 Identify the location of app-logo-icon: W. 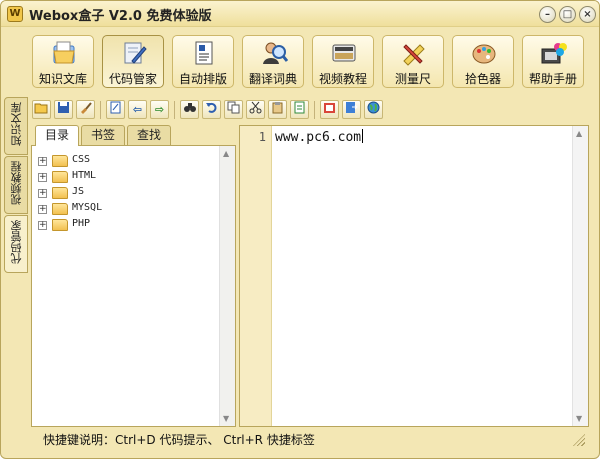
(15, 14).